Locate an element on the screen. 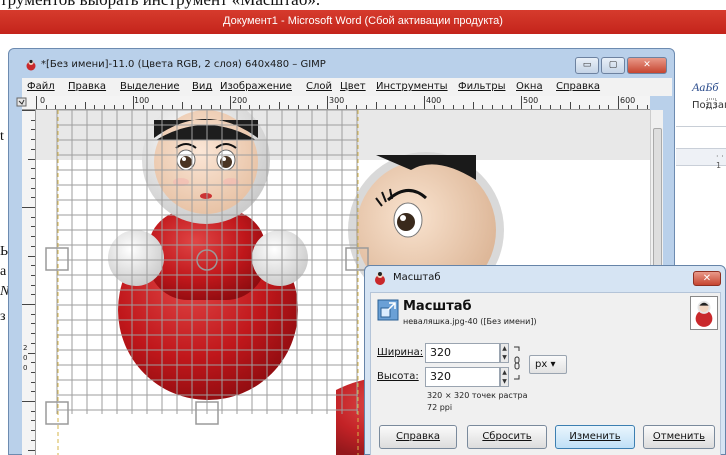 The image size is (726, 455). height-spinner: ▲ ▼ is located at coordinates (504, 377).